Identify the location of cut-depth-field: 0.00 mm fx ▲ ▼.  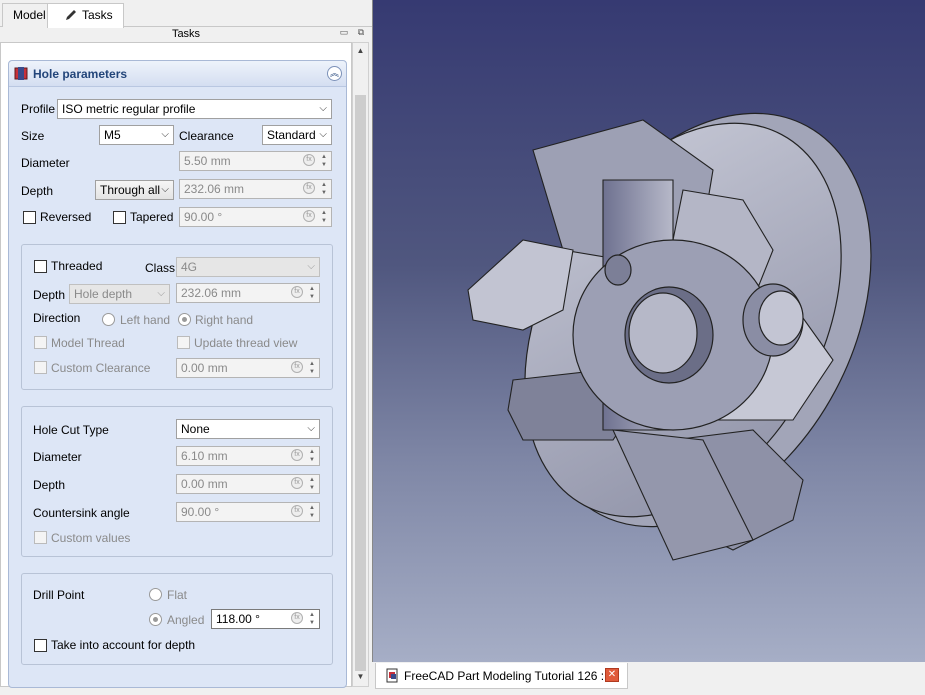
(248, 484).